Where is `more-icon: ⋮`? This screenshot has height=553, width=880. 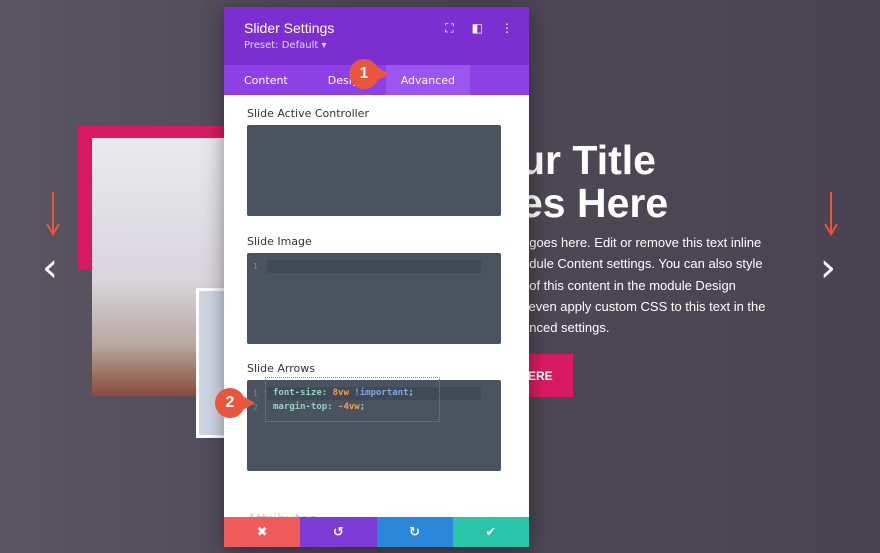
more-icon: ⋮ is located at coordinates (507, 28).